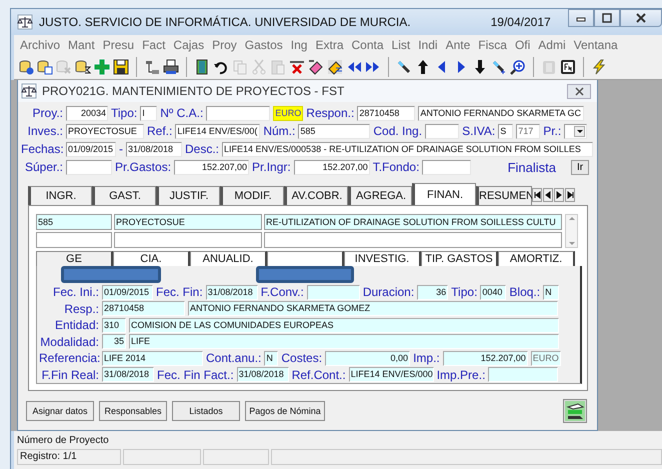  Describe the element at coordinates (344, 325) in the screenshot. I see `input-field: COMISION DE LAS COMUNIDADES EUROPEAS` at that location.